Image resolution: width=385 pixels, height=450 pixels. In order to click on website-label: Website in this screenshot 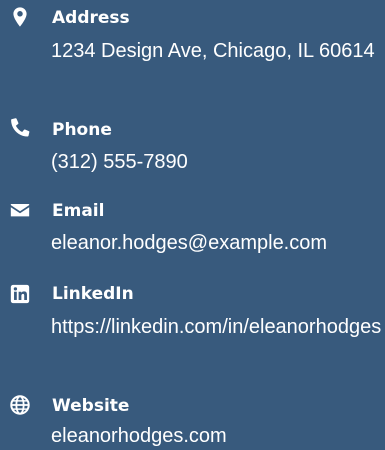, I will do `click(91, 406)`.